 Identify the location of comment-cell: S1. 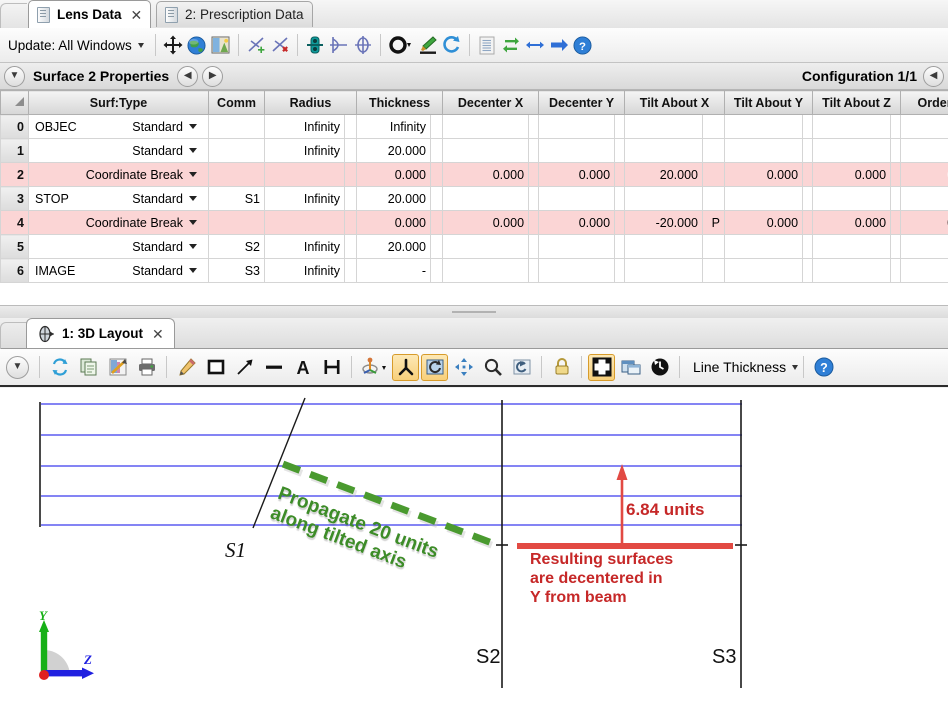
(236, 198).